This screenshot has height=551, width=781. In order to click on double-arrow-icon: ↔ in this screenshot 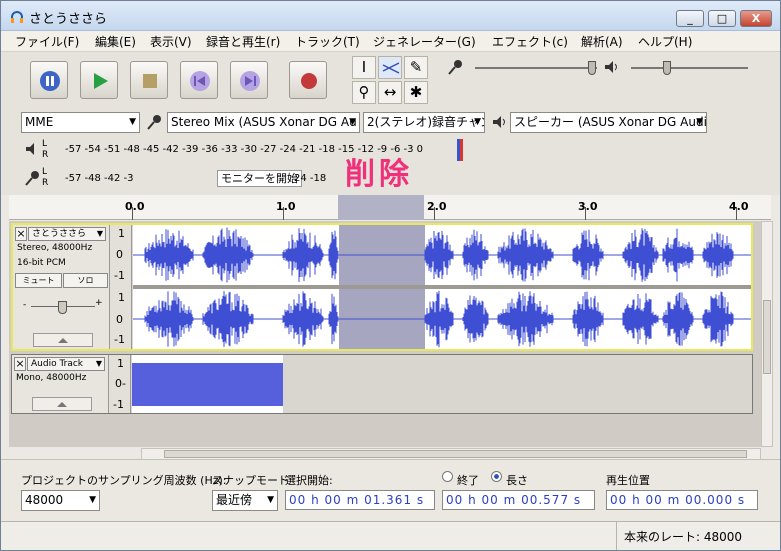, I will do `click(390, 92)`.